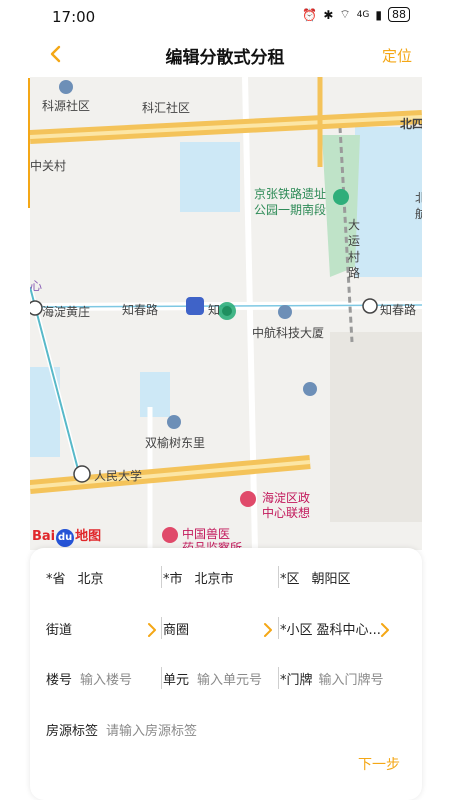 This screenshot has height=800, width=450. Describe the element at coordinates (229, 678) in the screenshot. I see `unit-input: 输入单元号` at that location.